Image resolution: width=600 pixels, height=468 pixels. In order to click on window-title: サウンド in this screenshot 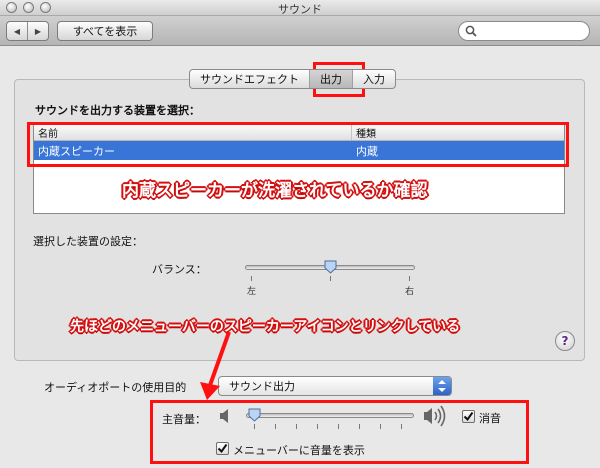, I will do `click(300, 9)`.